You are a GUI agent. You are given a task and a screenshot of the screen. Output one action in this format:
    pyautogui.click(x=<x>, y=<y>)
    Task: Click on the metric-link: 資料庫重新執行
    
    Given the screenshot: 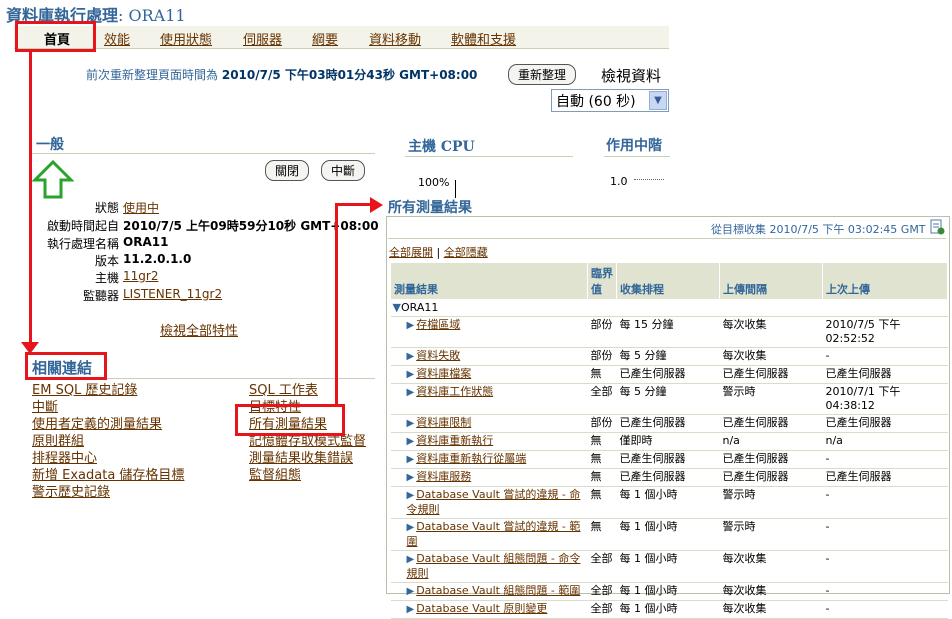 What is the action you would take?
    pyautogui.click(x=454, y=440)
    